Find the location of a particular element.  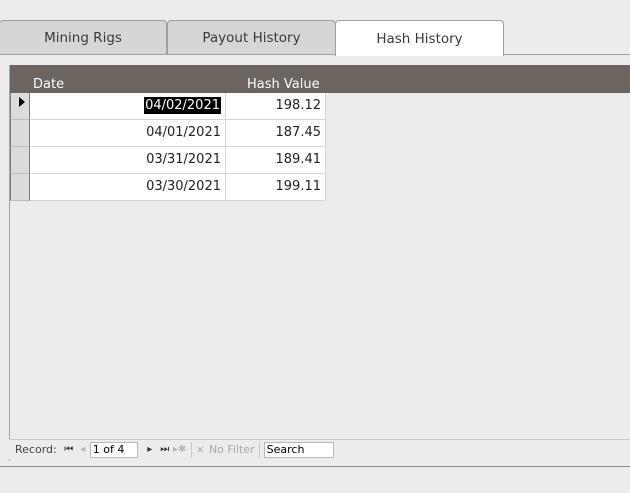

tab-strip: Mining Rigs Payout History Hash History is located at coordinates (315, 28).